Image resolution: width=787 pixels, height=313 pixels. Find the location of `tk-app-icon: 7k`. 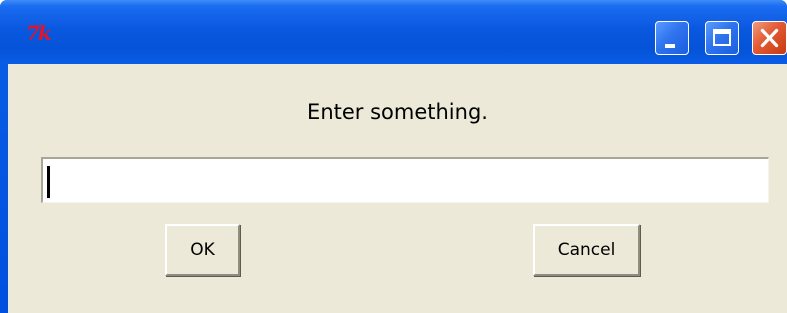

tk-app-icon: 7k is located at coordinates (42, 33).